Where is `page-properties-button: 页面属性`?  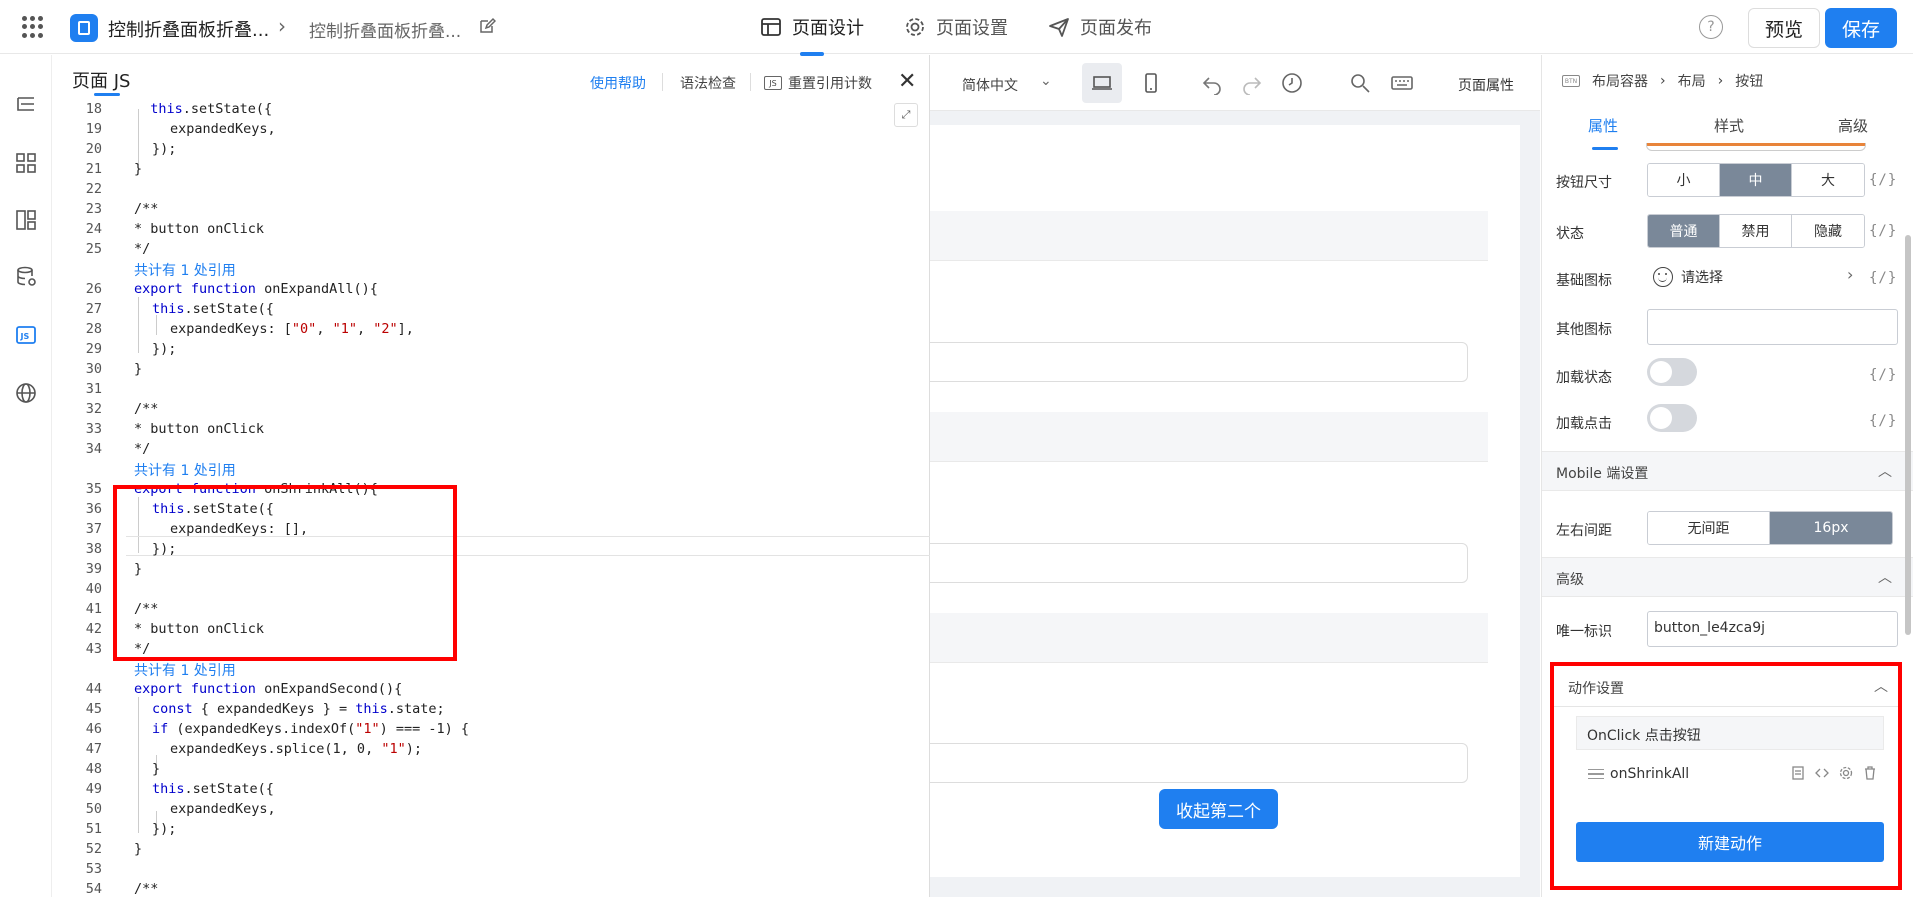 page-properties-button: 页面属性 is located at coordinates (1486, 85).